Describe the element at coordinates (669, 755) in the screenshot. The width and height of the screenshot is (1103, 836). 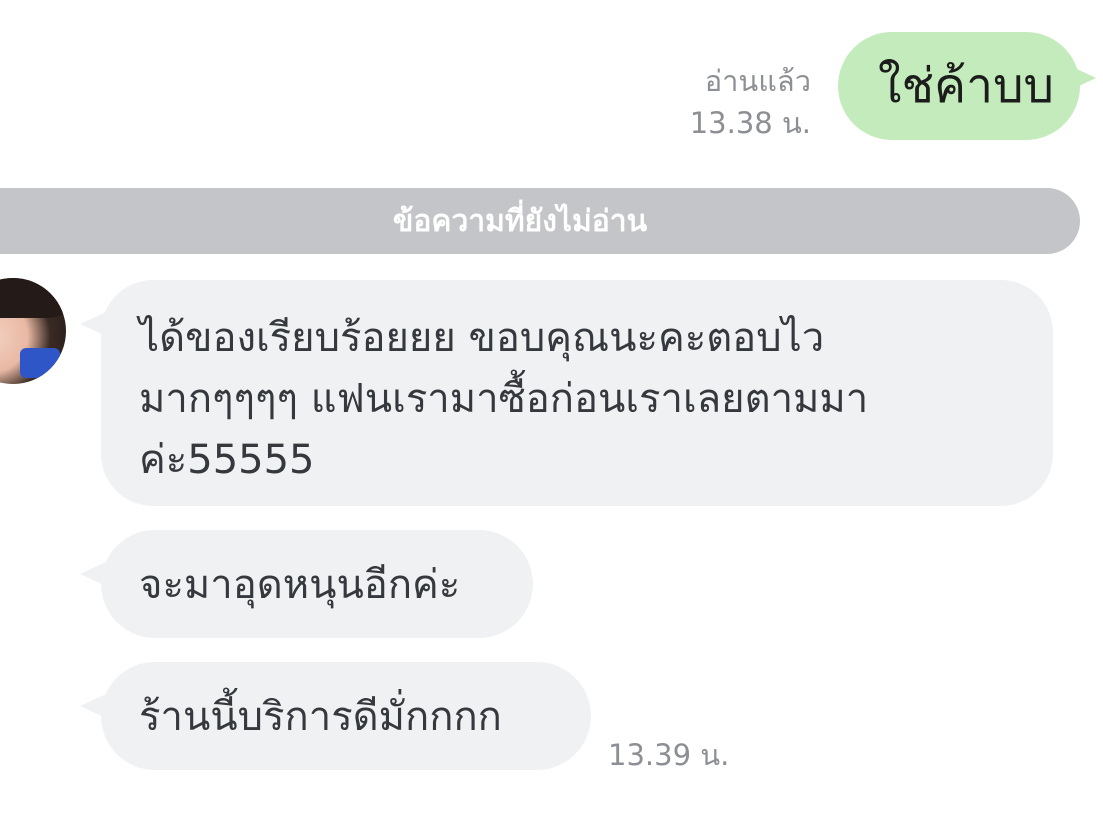
I see `incoming-message-time: 13.39 น.` at that location.